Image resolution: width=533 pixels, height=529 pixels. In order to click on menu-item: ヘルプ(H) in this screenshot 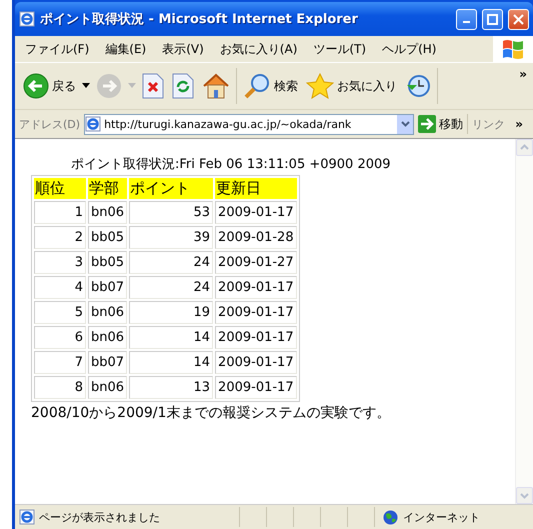, I will do `click(409, 49)`.